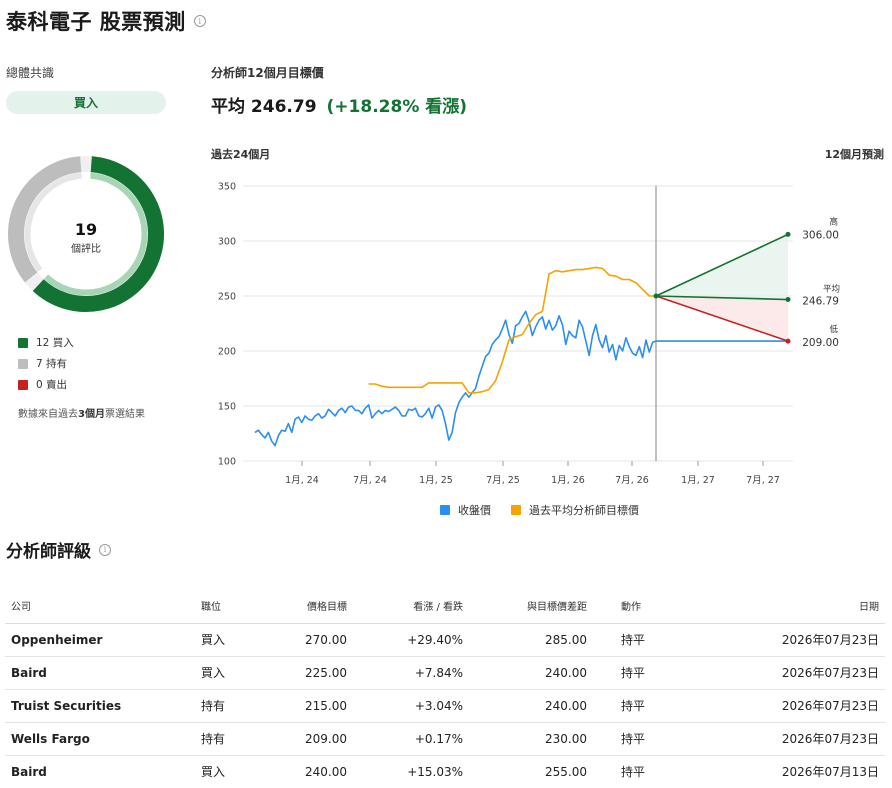 This screenshot has width=892, height=788. Describe the element at coordinates (309, 673) in the screenshot. I see `price-target: 225.00` at that location.